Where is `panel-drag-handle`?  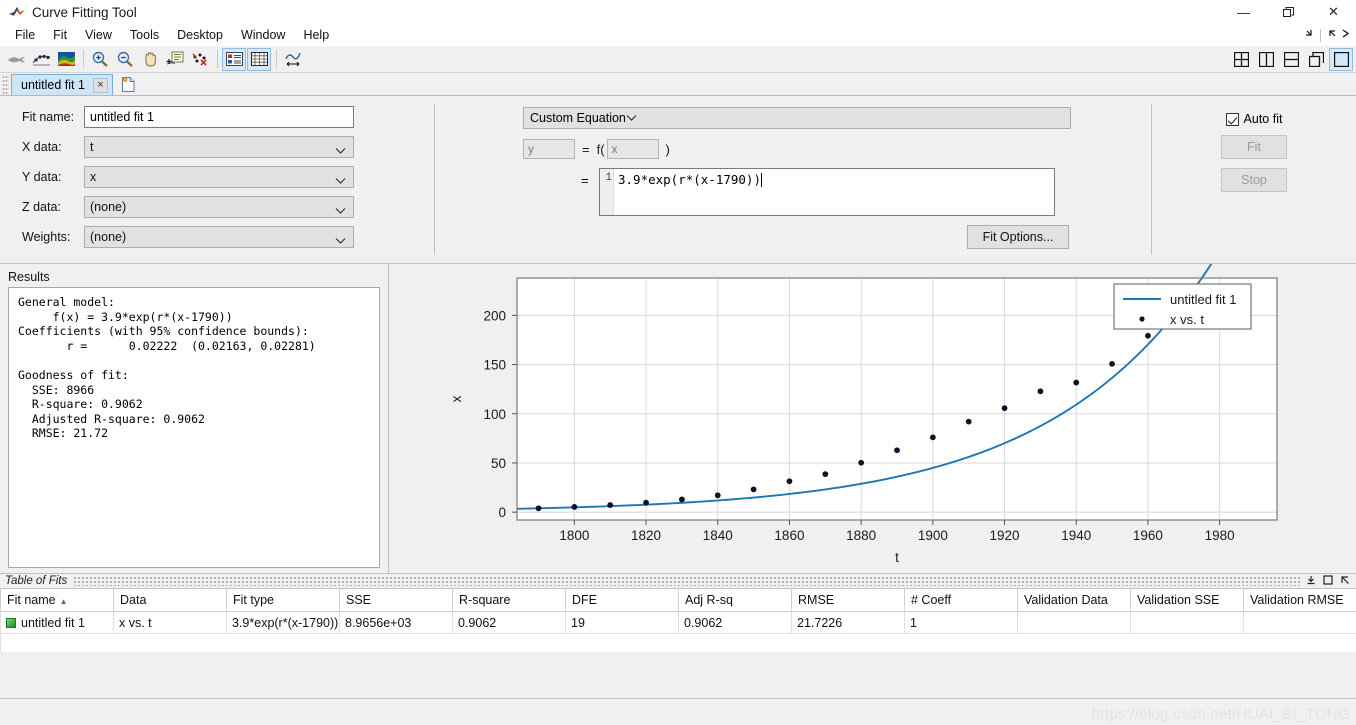
panel-drag-handle is located at coordinates (686, 581).